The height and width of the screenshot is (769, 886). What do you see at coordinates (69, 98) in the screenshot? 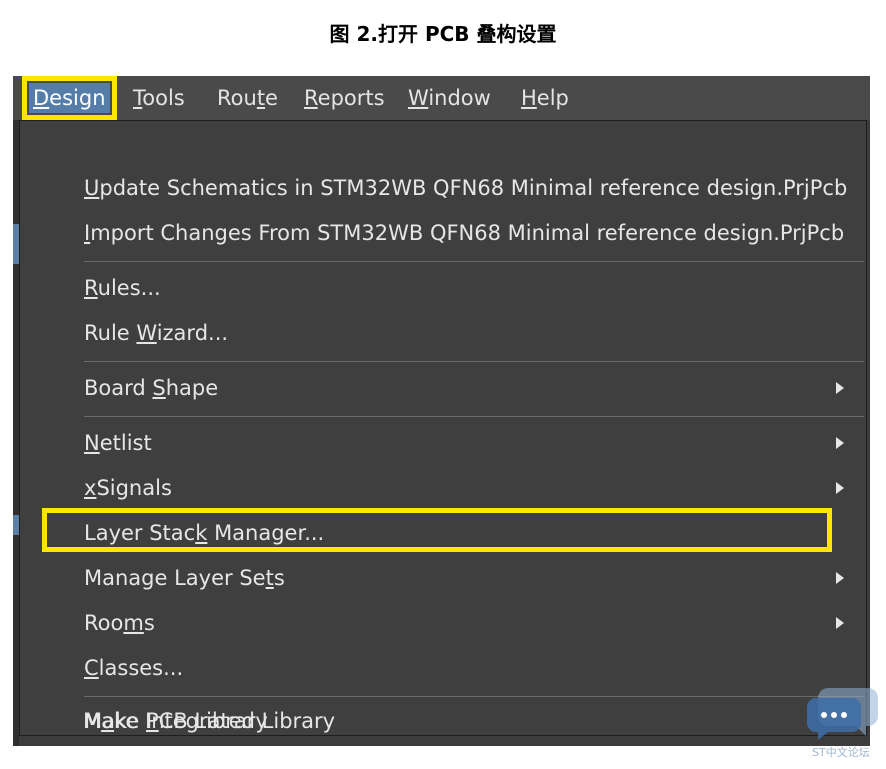
I see `menu-design: Design` at bounding box center [69, 98].